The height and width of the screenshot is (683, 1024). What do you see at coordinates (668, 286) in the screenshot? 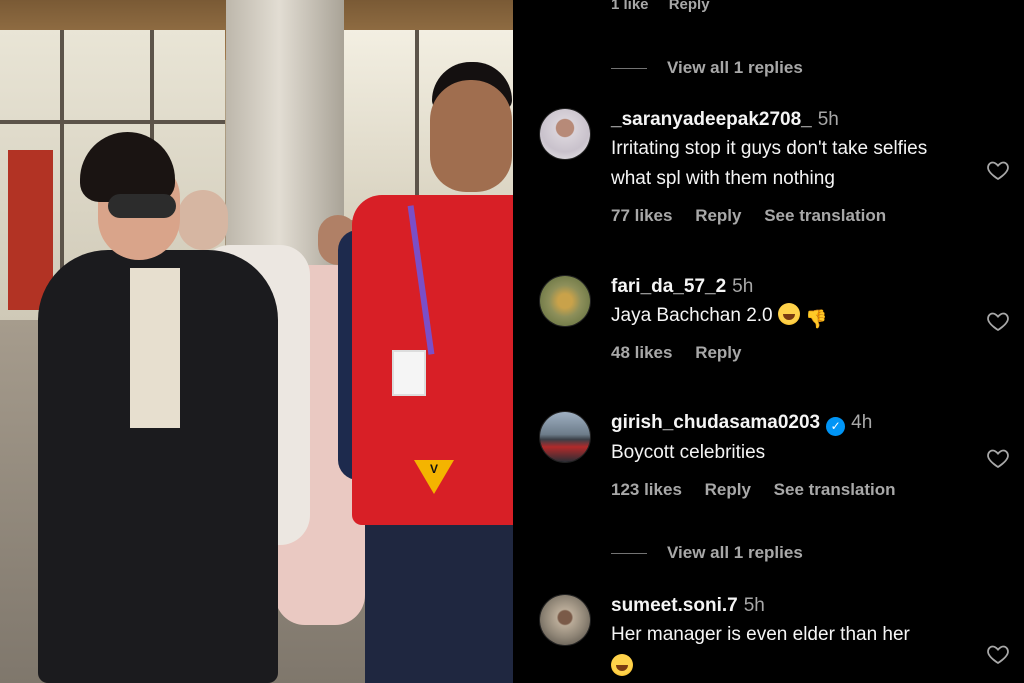
I see `comment-username: fari_da_57_2` at bounding box center [668, 286].